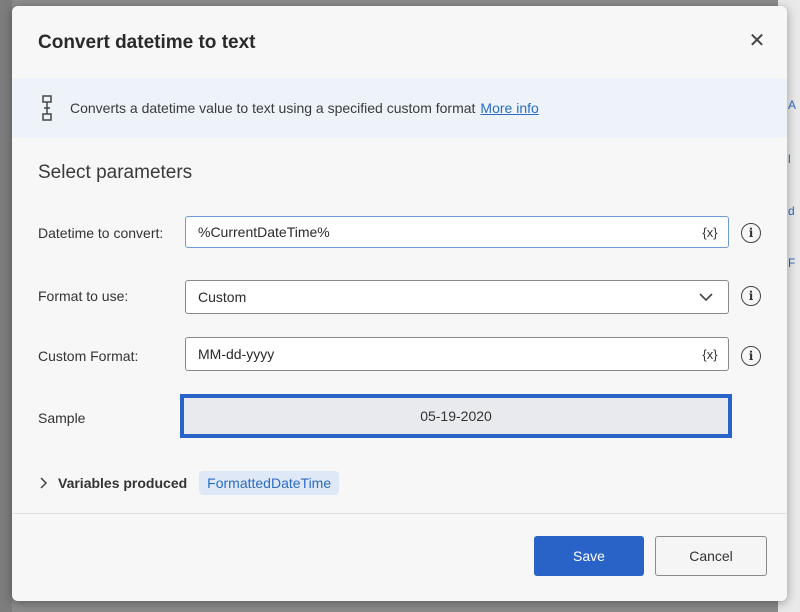 The image size is (800, 612). Describe the element at coordinates (706, 297) in the screenshot. I see `chevron-down-icon` at that location.